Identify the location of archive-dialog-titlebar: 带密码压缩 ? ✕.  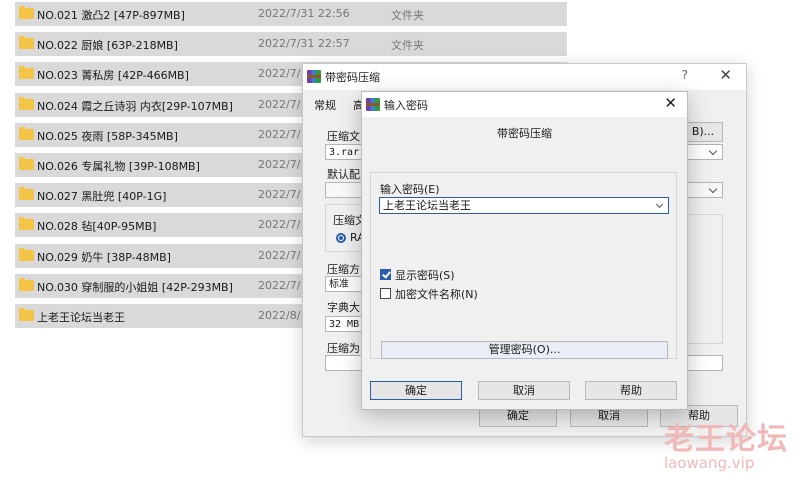
(524, 77).